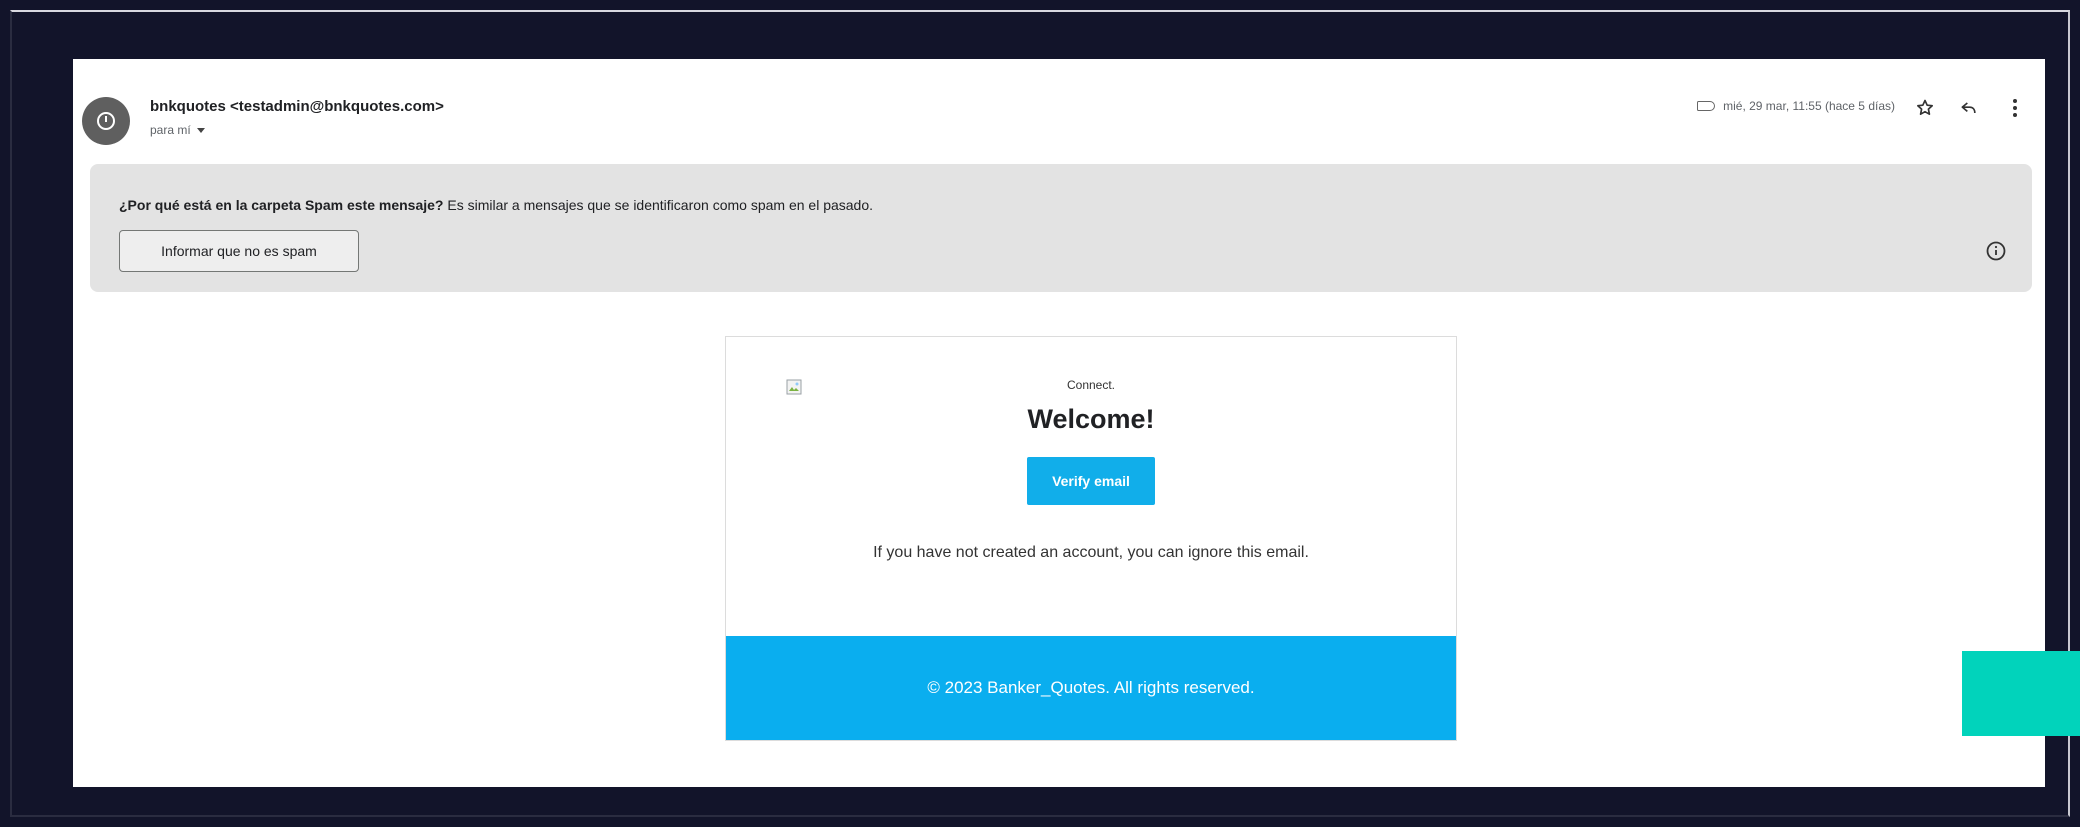  What do you see at coordinates (1091, 481) in the screenshot?
I see `verify-email-button: Verify email` at bounding box center [1091, 481].